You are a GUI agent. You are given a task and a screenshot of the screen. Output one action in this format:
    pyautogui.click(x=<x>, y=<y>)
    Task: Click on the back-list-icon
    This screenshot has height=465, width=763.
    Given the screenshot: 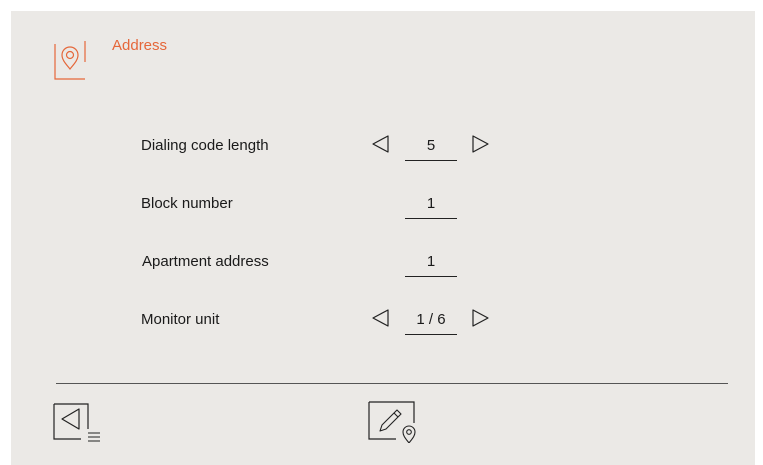 What is the action you would take?
    pyautogui.click(x=78, y=422)
    